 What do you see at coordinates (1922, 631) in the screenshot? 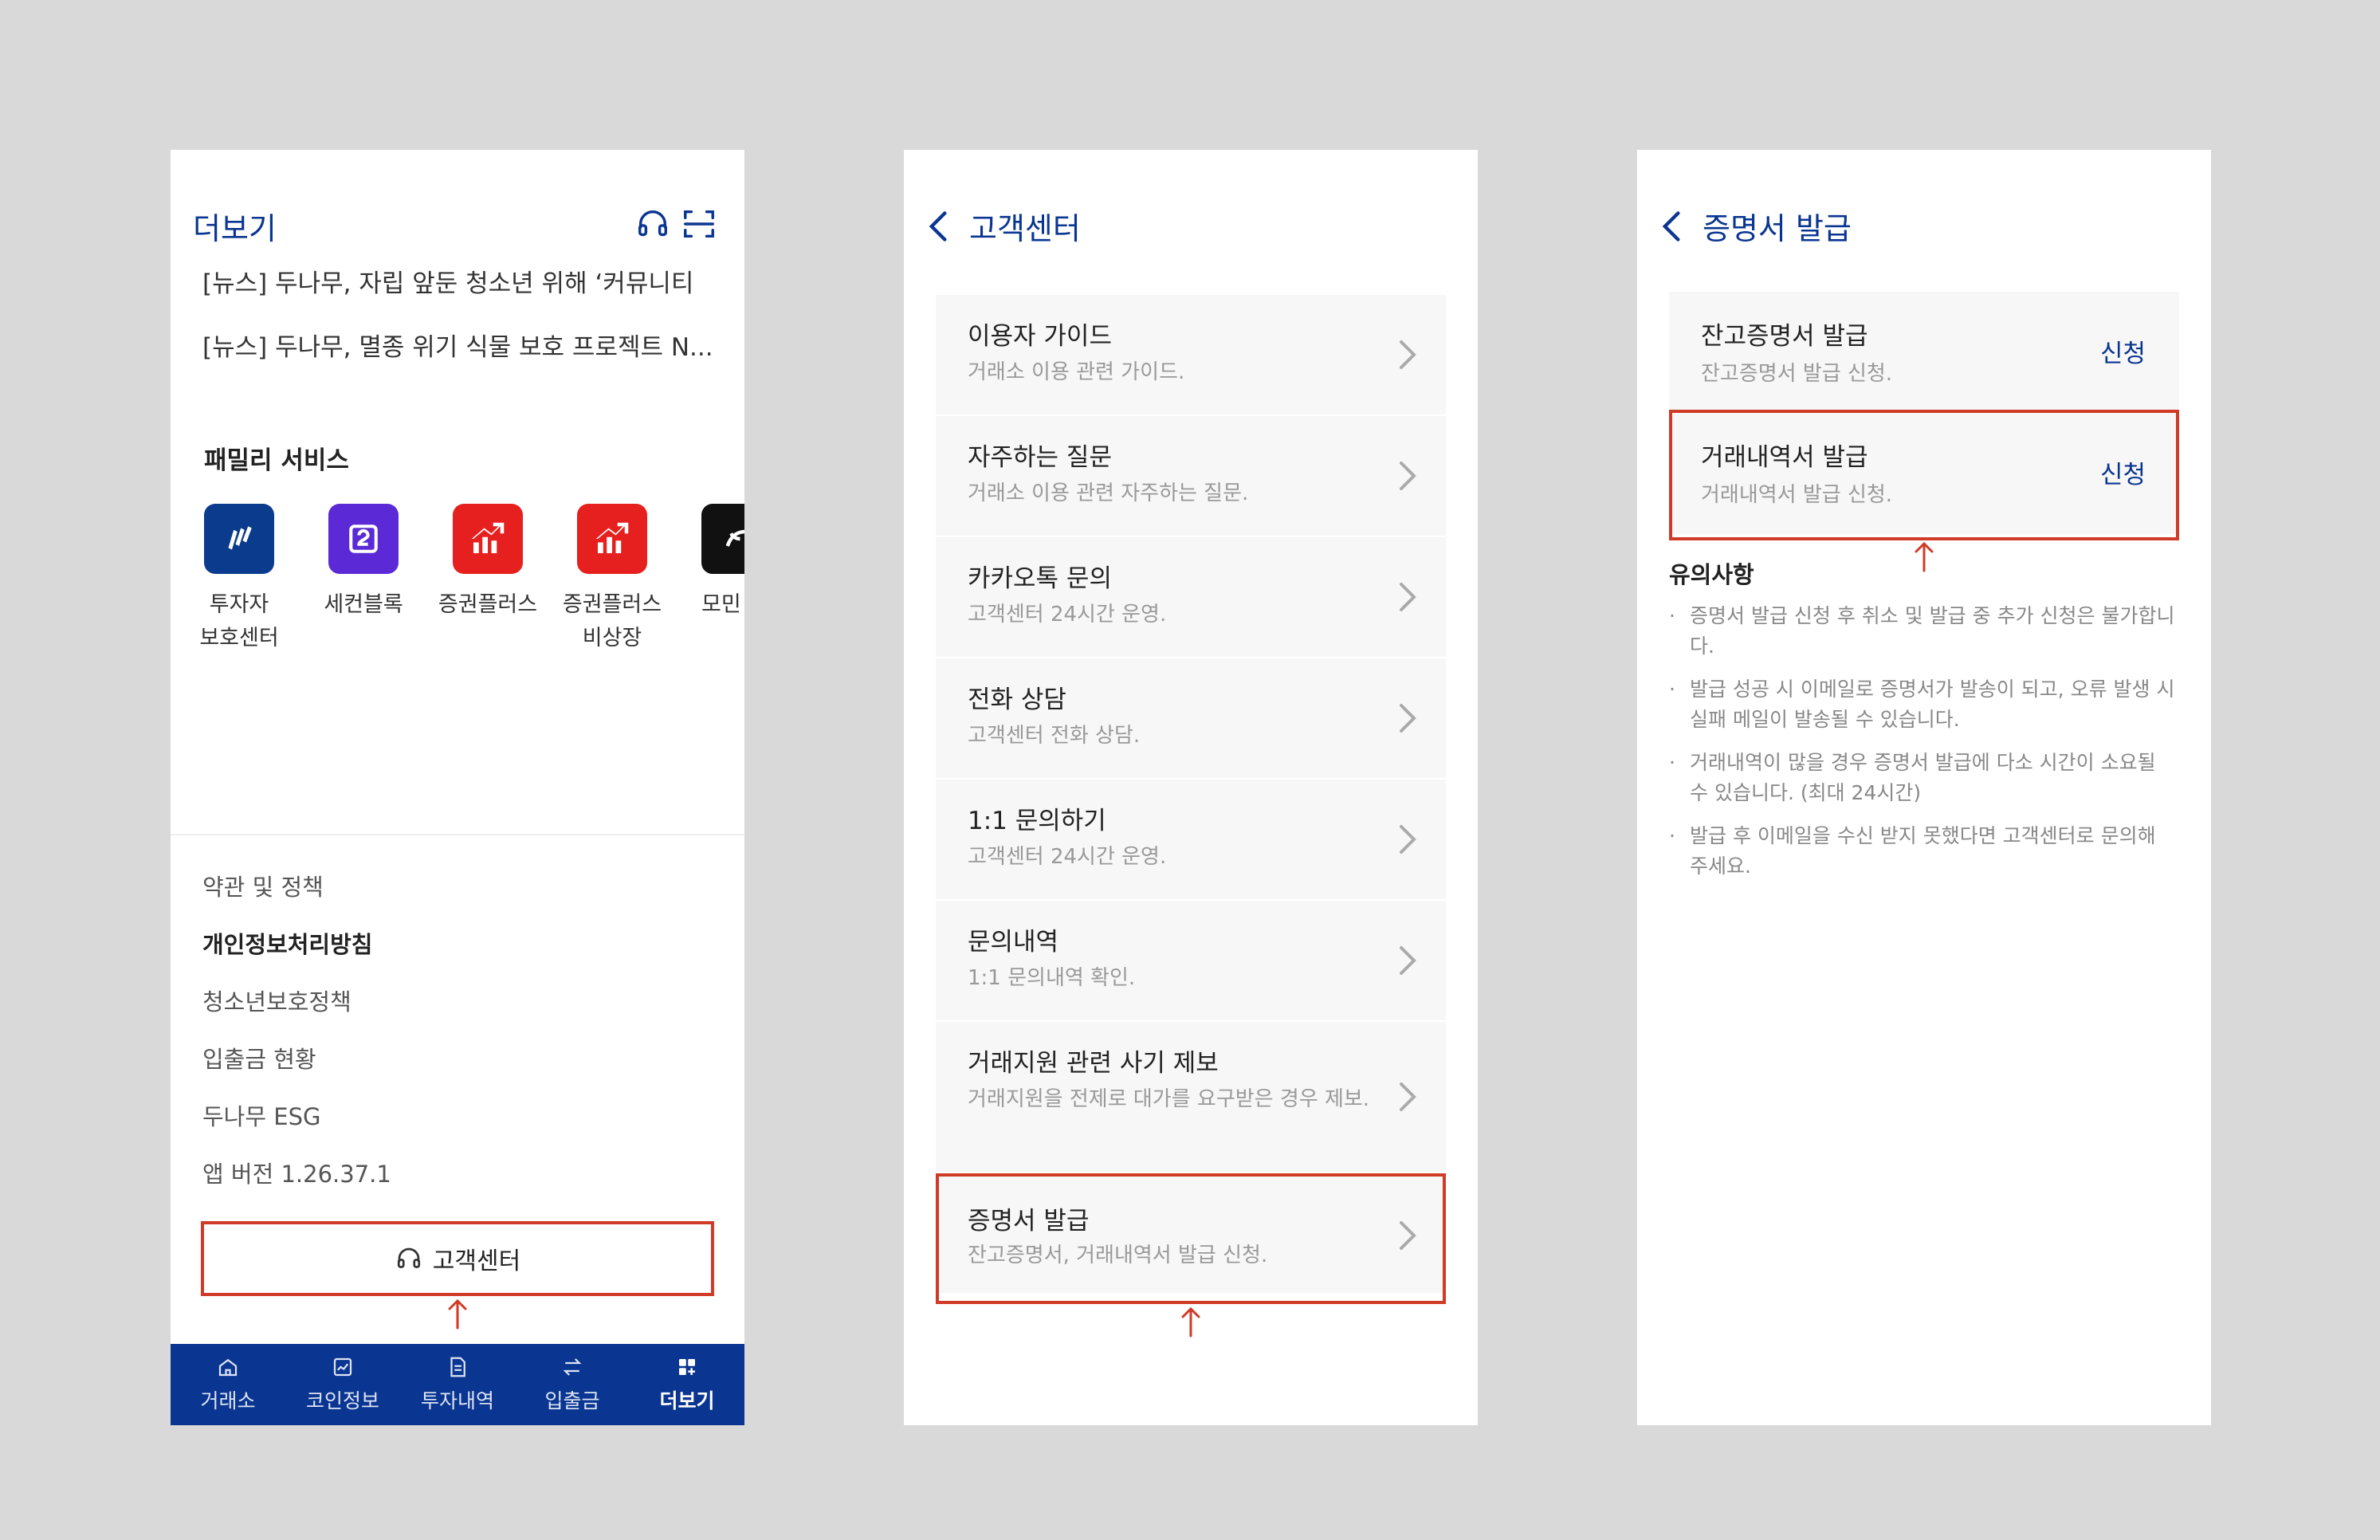
I see `notice-item: · 증명서 발급 신청 후 취소 및 발급 중 추가 신청은 불가합니다.` at bounding box center [1922, 631].